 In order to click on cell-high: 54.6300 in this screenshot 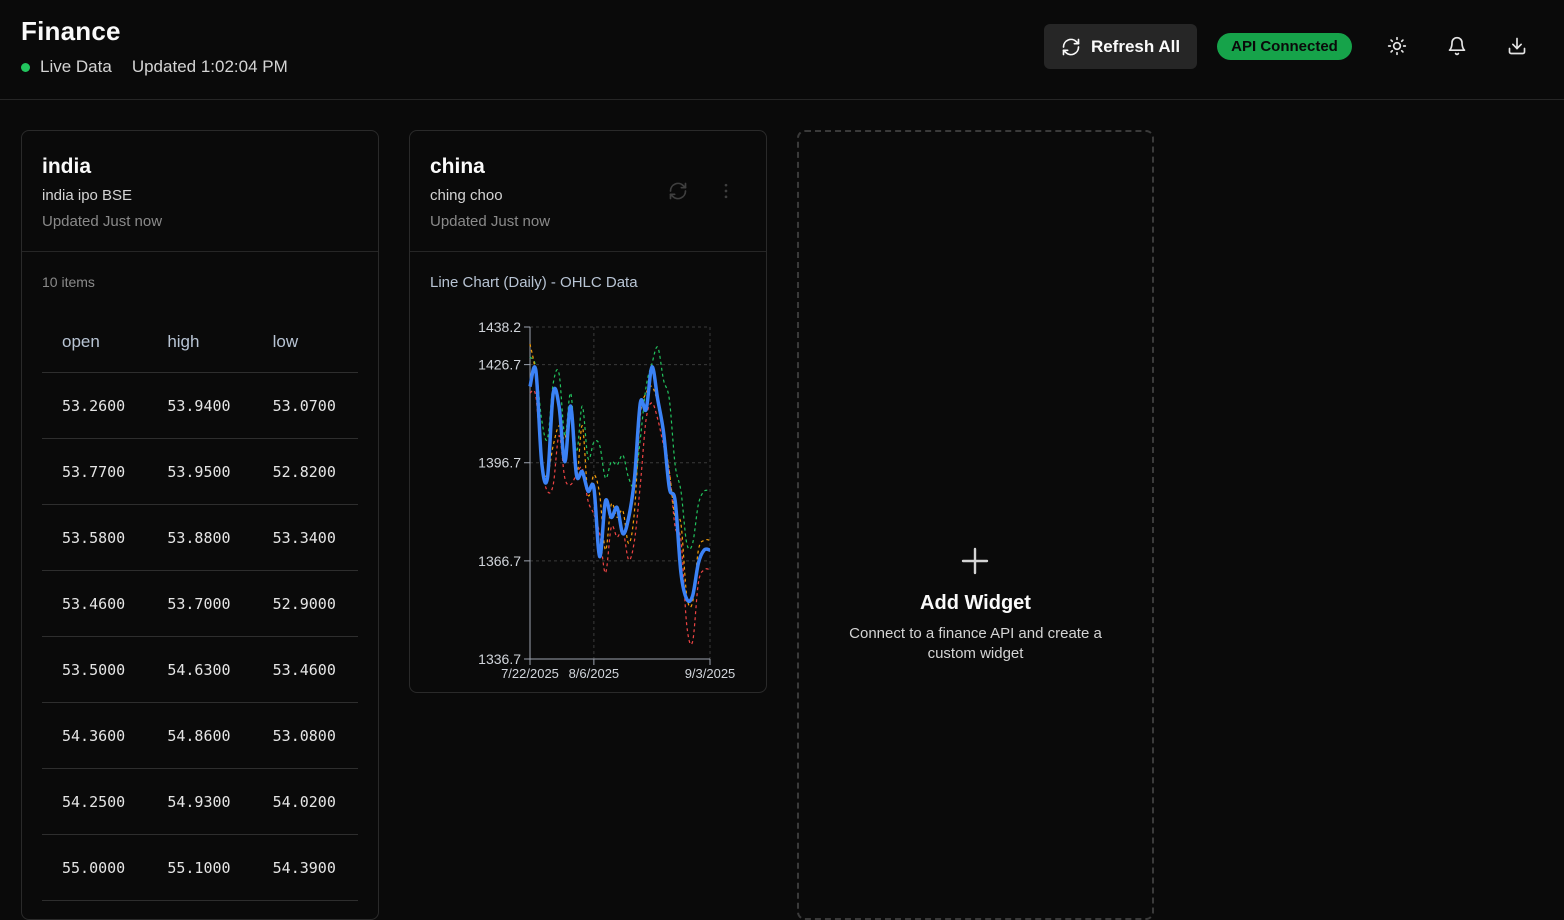, I will do `click(199, 669)`.